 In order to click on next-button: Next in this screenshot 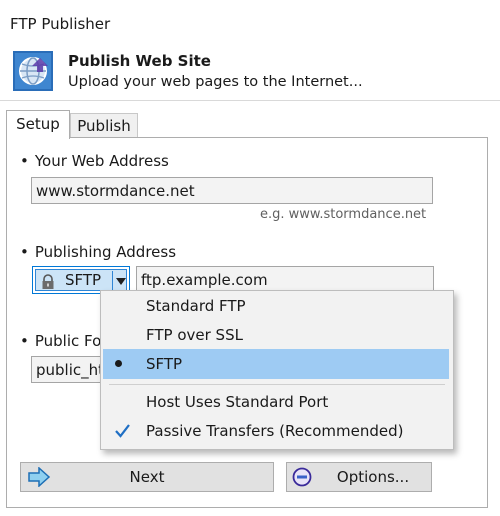, I will do `click(147, 477)`.